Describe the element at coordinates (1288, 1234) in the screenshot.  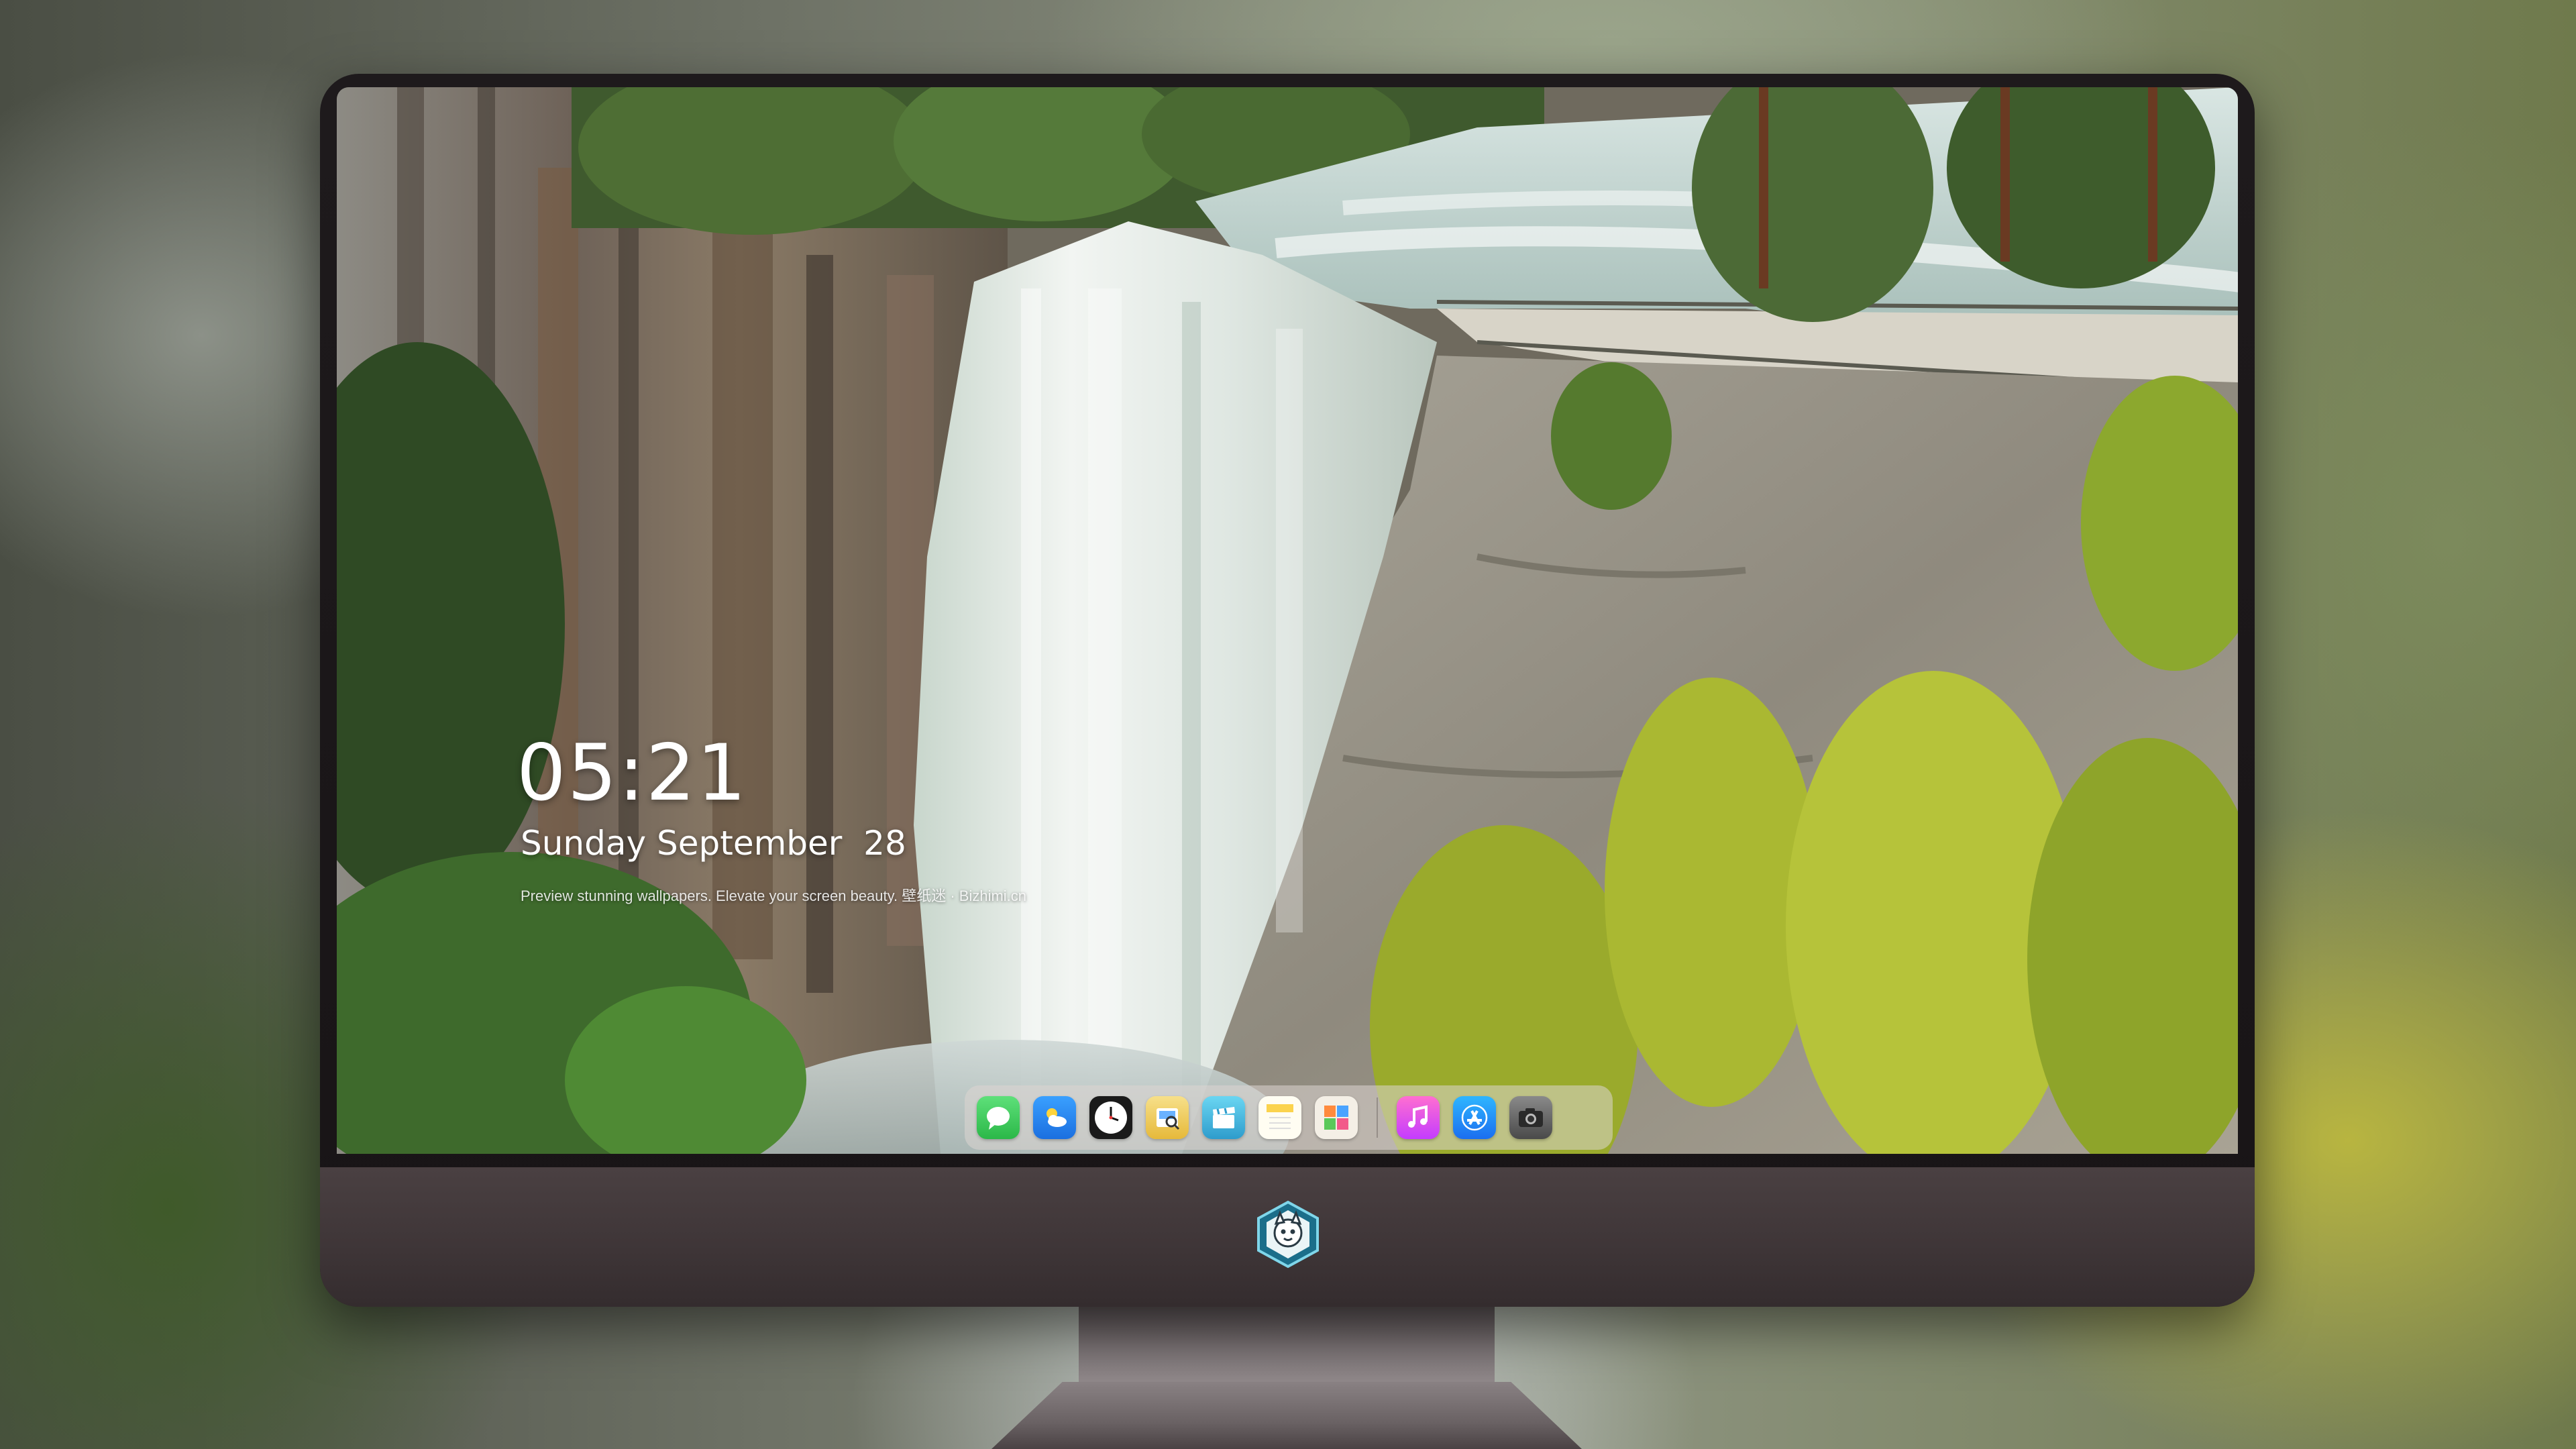
I see `brand-logo-icon` at that location.